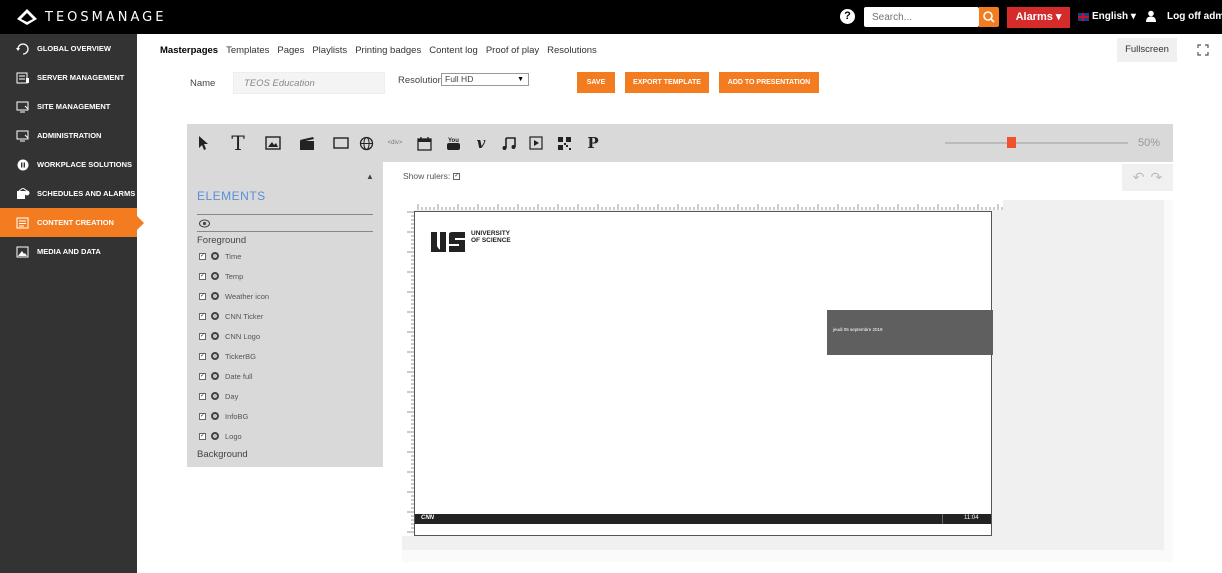 This screenshot has height=573, width=1222. I want to click on tab-content-log: Content log, so click(453, 50).